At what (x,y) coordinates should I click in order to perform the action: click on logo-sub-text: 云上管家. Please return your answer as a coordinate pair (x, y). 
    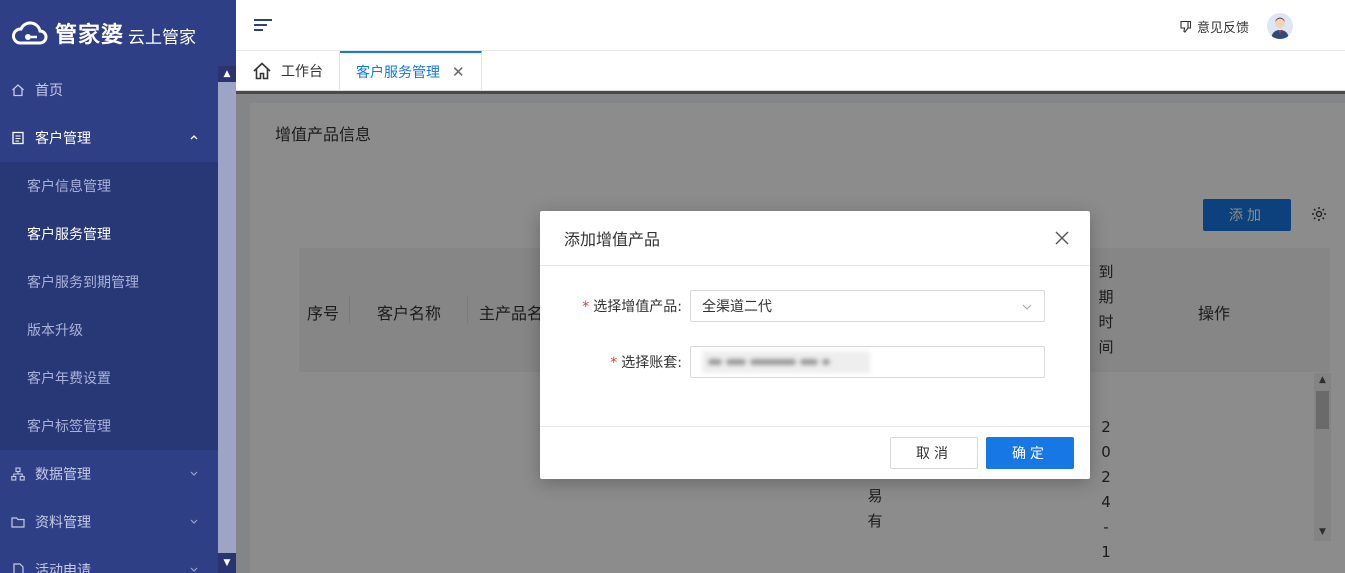
    Looking at the image, I should click on (162, 37).